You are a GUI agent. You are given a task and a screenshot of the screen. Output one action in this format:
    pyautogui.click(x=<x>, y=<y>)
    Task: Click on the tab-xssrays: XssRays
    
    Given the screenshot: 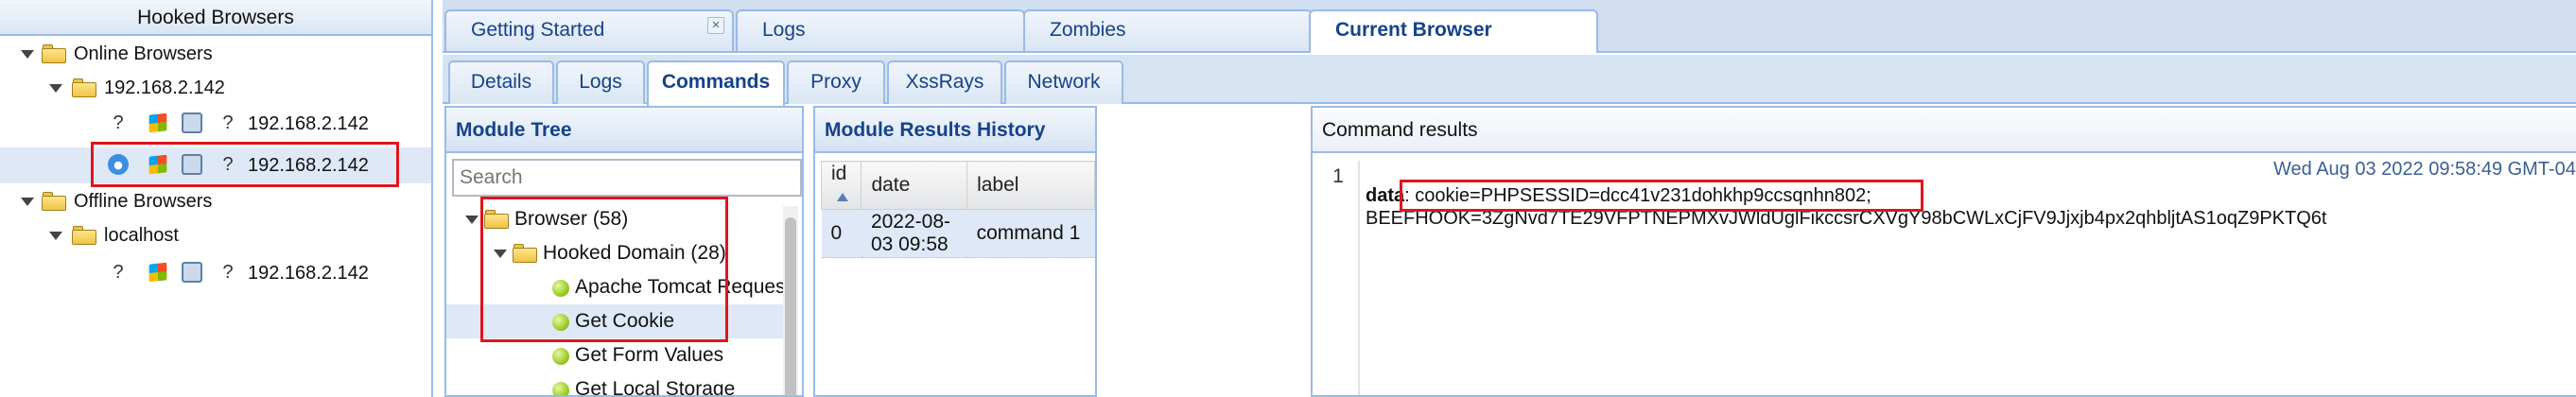 What is the action you would take?
    pyautogui.click(x=944, y=82)
    